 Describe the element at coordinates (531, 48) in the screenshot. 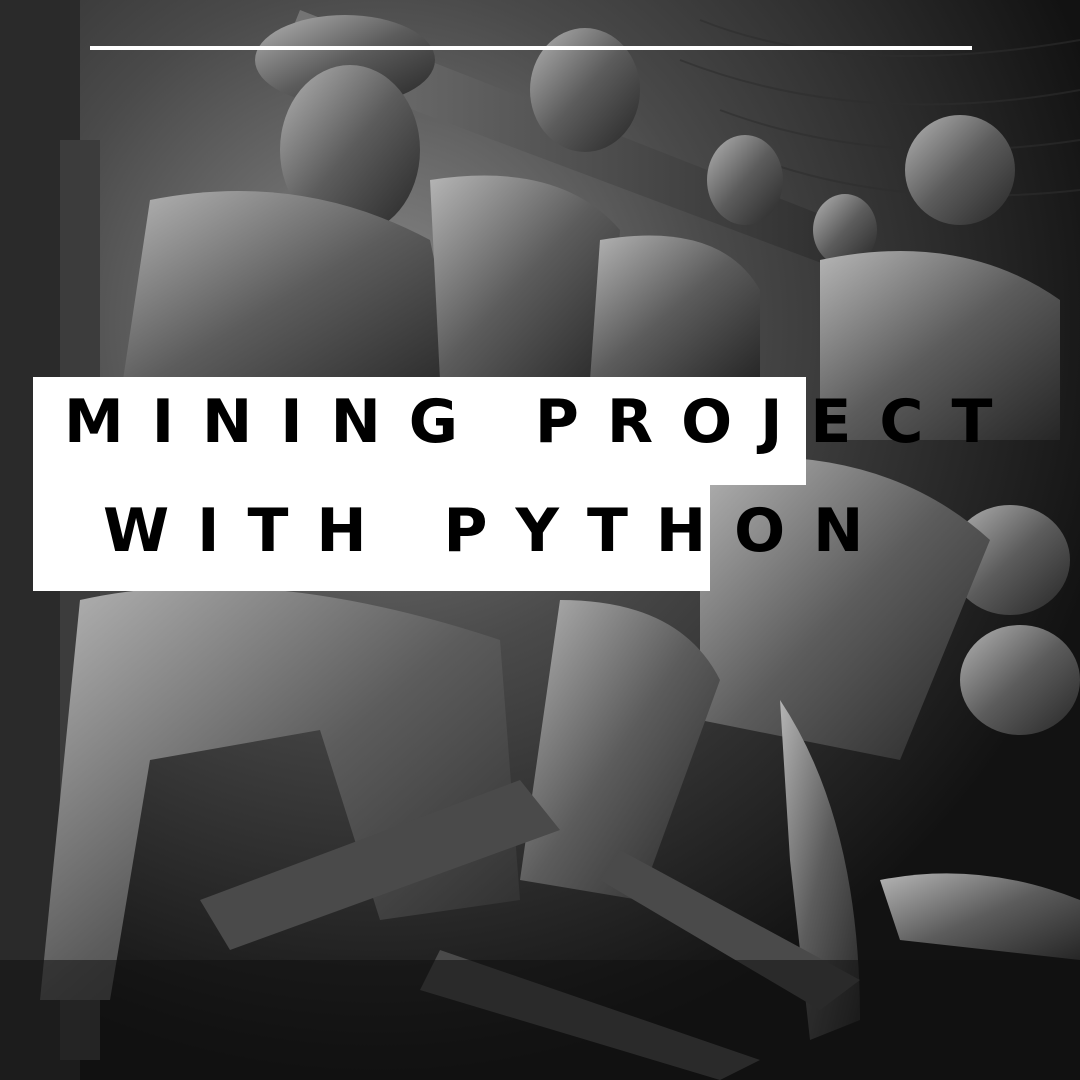

I see `top-divider-line` at that location.